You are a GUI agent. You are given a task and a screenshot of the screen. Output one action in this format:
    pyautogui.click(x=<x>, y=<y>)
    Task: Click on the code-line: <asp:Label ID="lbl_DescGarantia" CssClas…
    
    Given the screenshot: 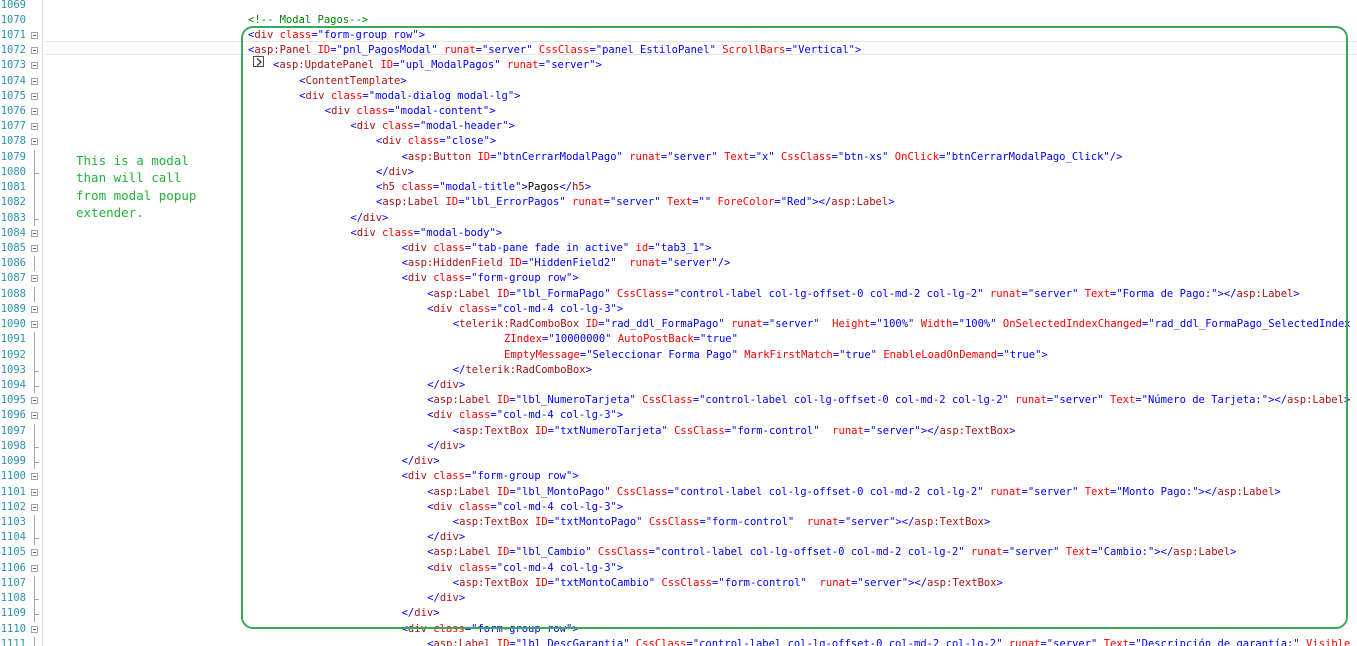 What is the action you would take?
    pyautogui.click(x=888, y=641)
    